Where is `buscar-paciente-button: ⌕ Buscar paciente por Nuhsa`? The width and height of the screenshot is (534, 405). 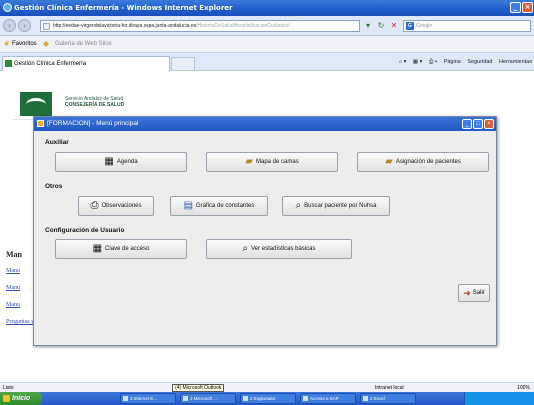 buscar-paciente-button: ⌕ Buscar paciente por Nuhsa is located at coordinates (336, 206).